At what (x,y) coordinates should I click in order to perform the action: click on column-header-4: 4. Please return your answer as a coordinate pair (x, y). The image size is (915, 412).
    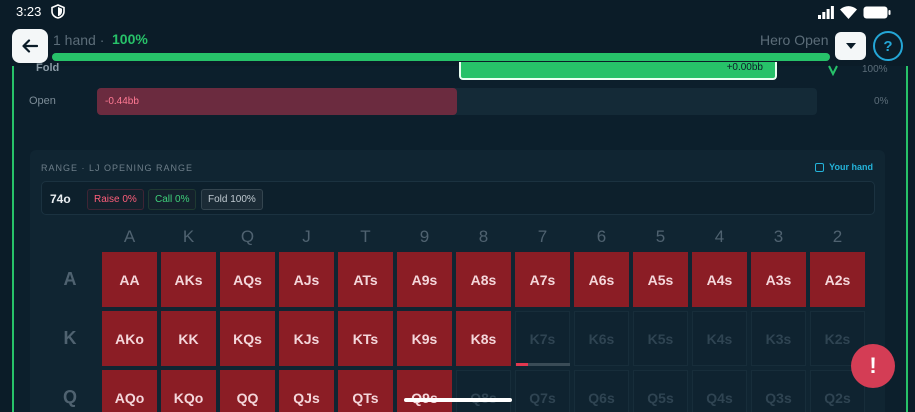
    Looking at the image, I should click on (719, 236).